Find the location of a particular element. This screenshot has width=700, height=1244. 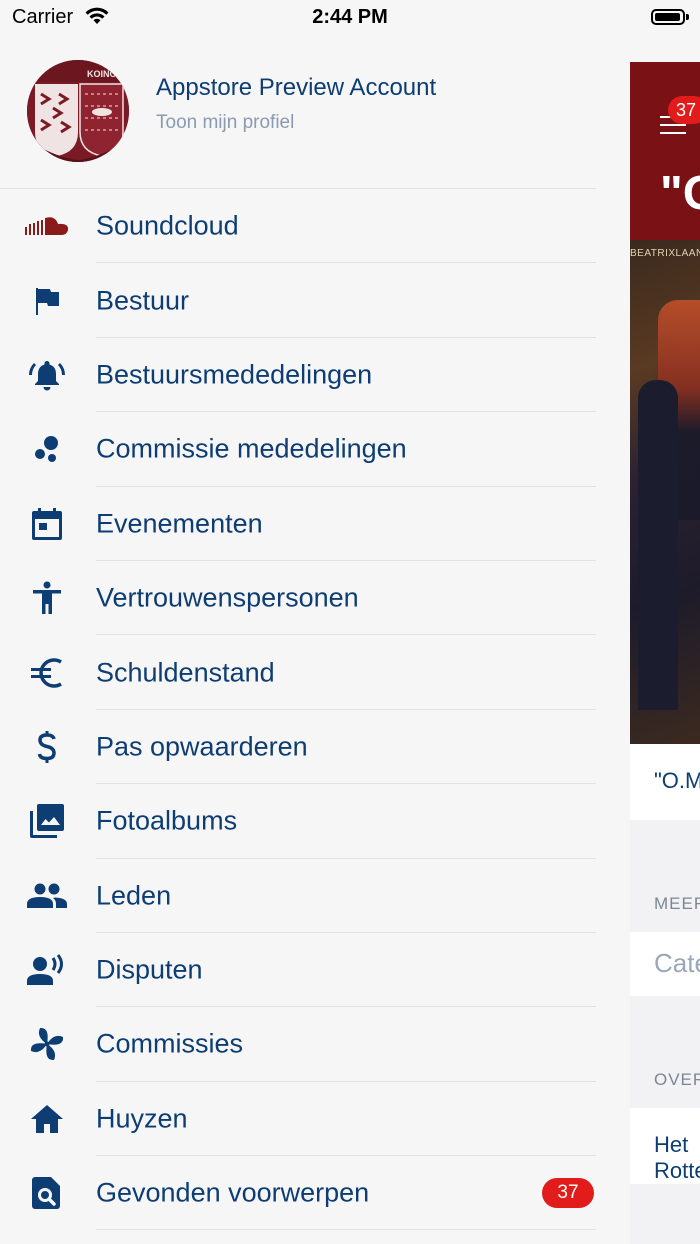

menu-label: Soundcloud is located at coordinates (167, 225).